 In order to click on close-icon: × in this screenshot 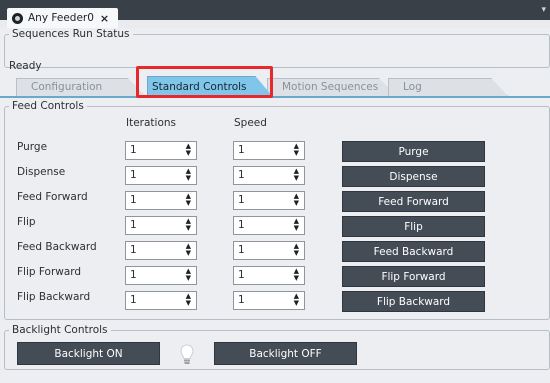, I will do `click(104, 18)`.